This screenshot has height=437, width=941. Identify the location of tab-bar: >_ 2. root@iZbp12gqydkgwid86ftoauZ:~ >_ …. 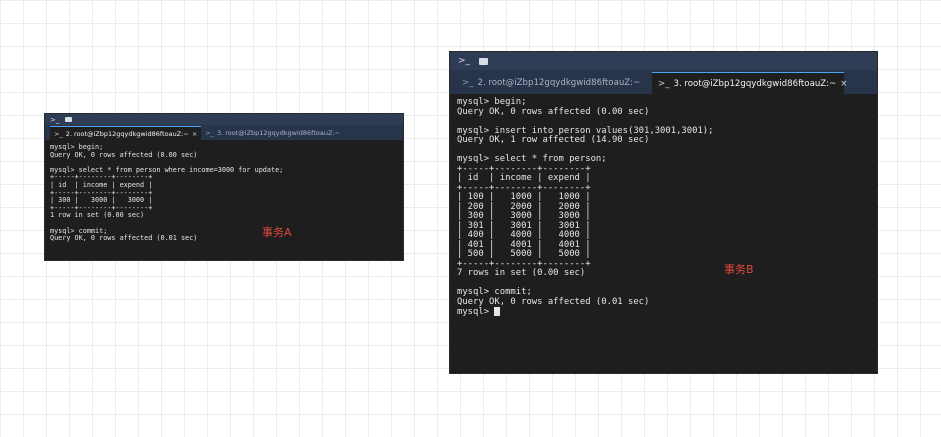
(663, 82).